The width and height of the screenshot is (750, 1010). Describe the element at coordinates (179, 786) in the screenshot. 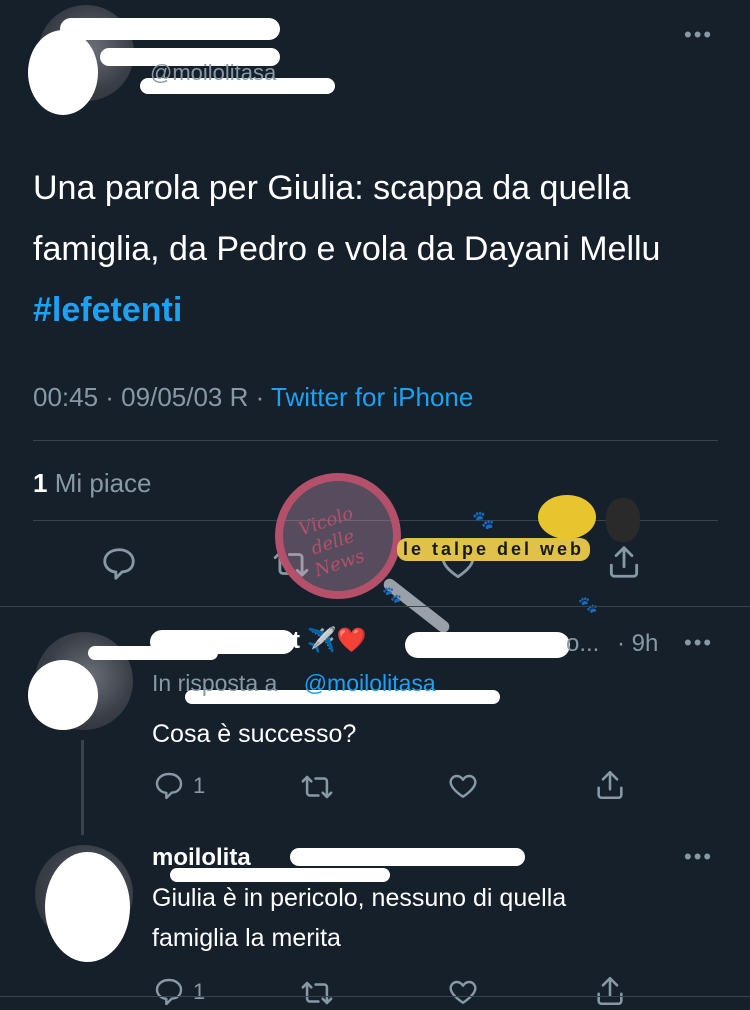

I see `reply1-reply-button: 1` at that location.